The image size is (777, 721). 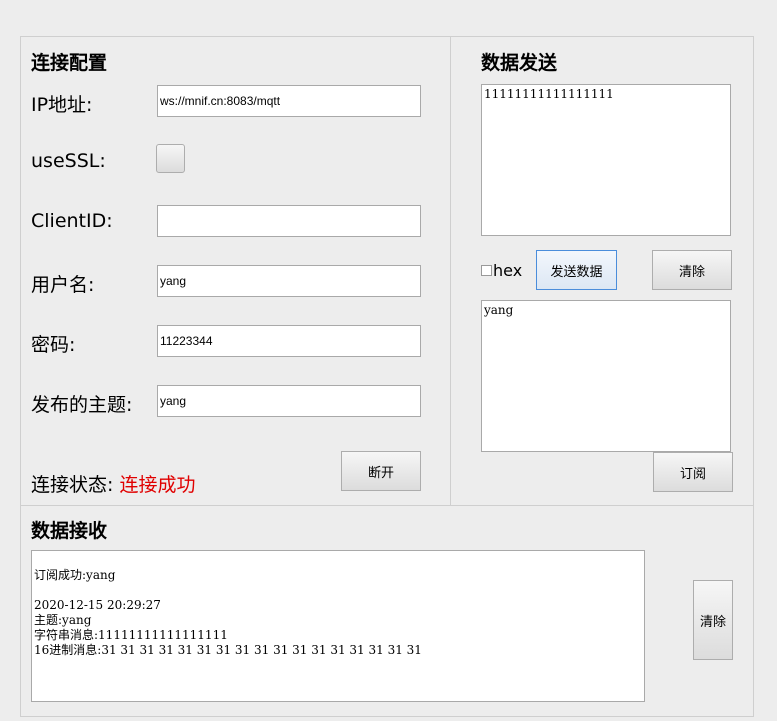 What do you see at coordinates (53, 345) in the screenshot?
I see `password-label: 密码:` at bounding box center [53, 345].